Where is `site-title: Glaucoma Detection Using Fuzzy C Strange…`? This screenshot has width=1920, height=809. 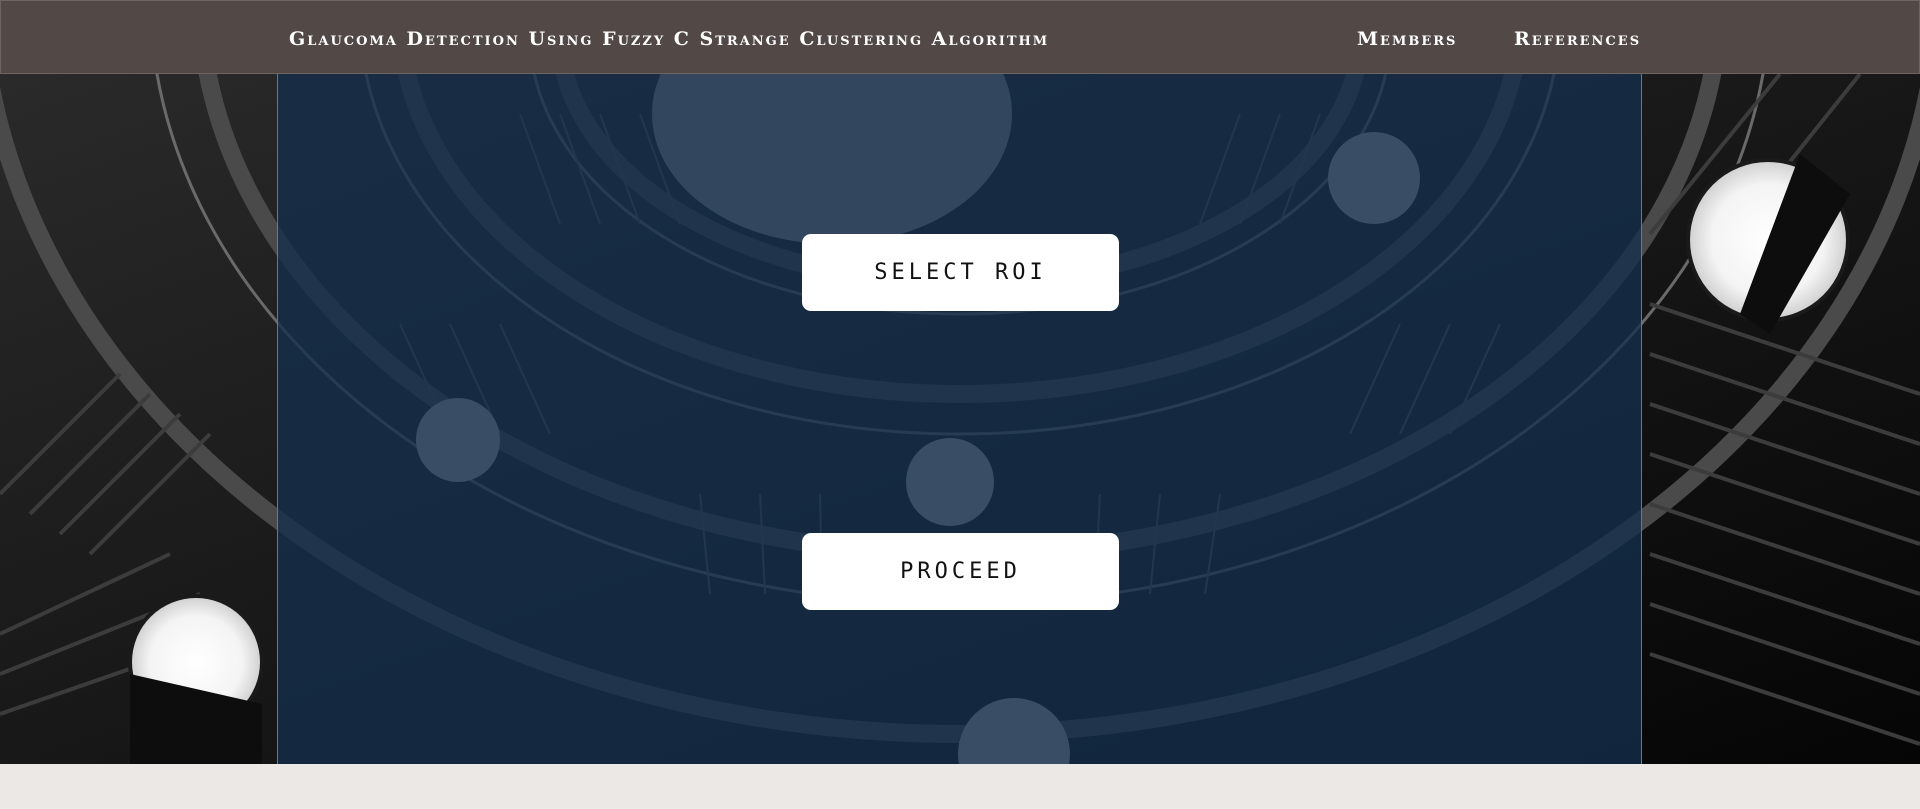 site-title: Glaucoma Detection Using Fuzzy C Strange… is located at coordinates (669, 39).